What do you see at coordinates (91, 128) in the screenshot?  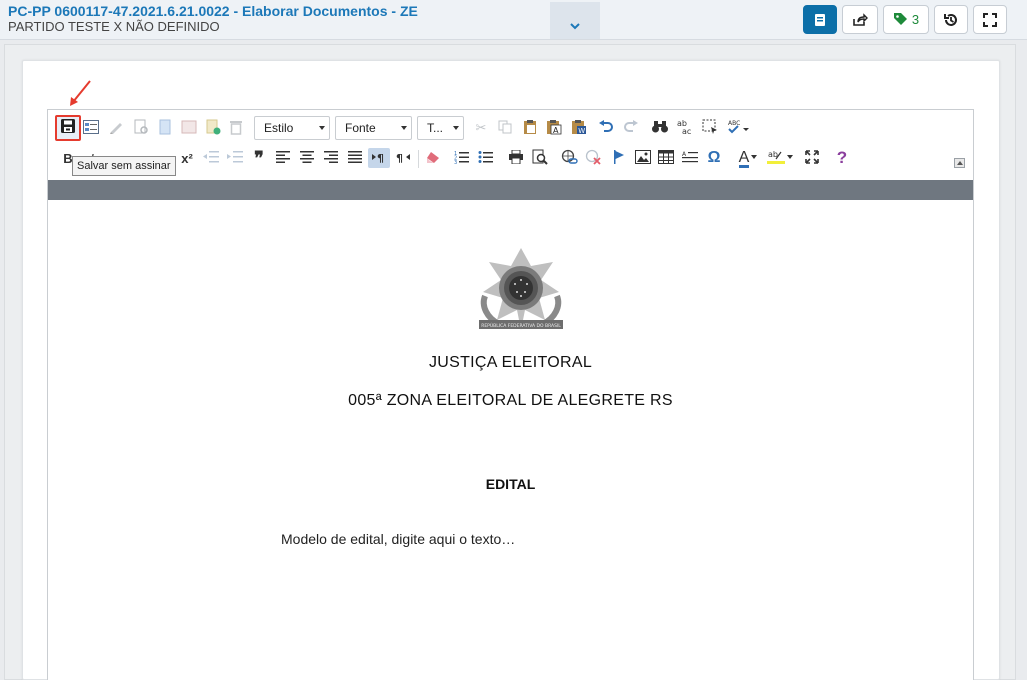 I see `templates-button` at bounding box center [91, 128].